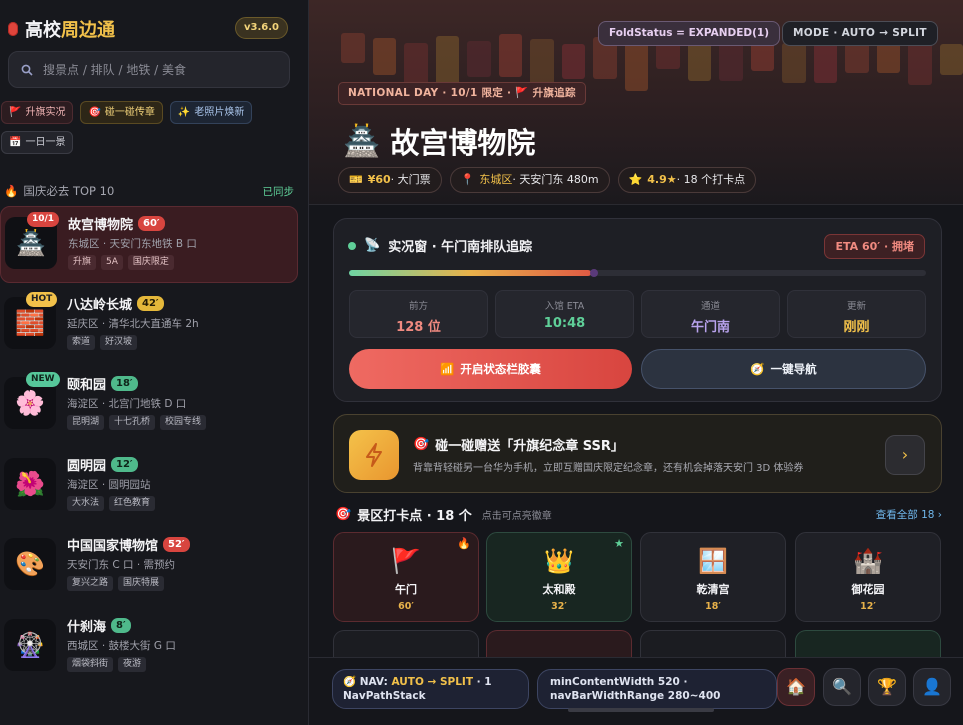 This screenshot has width=963, height=725. I want to click on spot-tag: 红色教育, so click(132, 503).